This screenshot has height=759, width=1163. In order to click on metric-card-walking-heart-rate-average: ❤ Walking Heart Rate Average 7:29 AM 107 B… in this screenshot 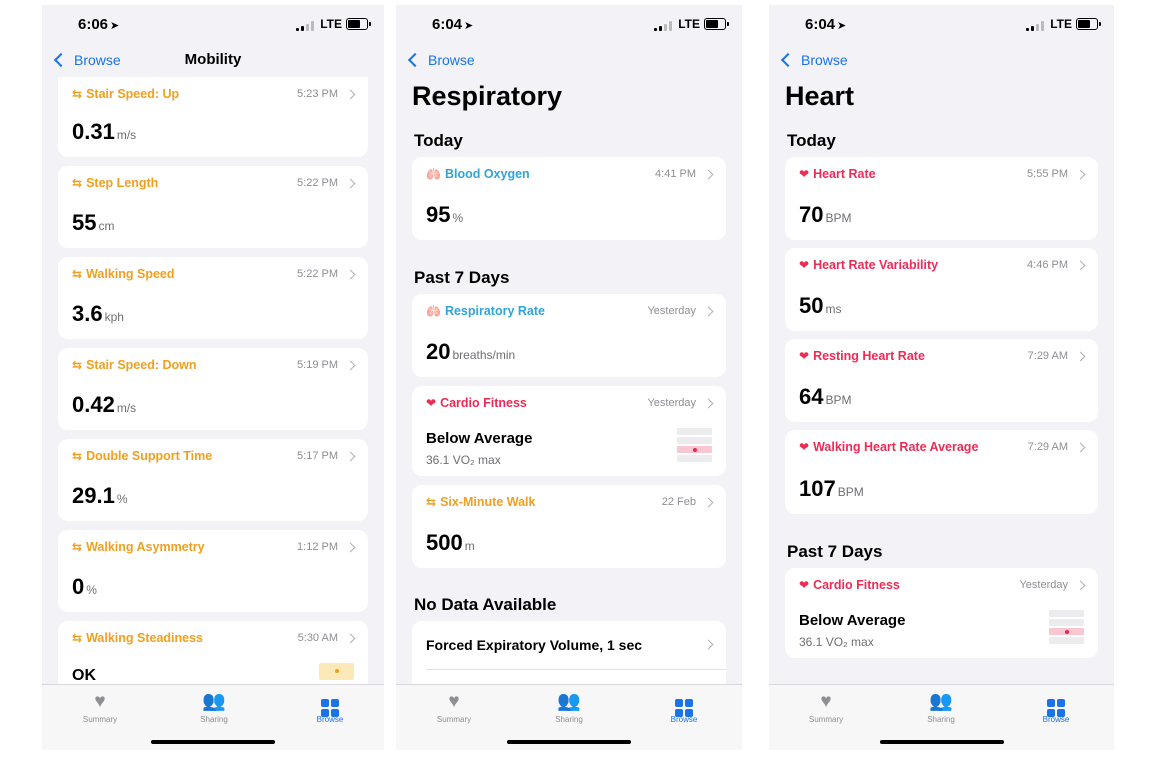, I will do `click(941, 472)`.